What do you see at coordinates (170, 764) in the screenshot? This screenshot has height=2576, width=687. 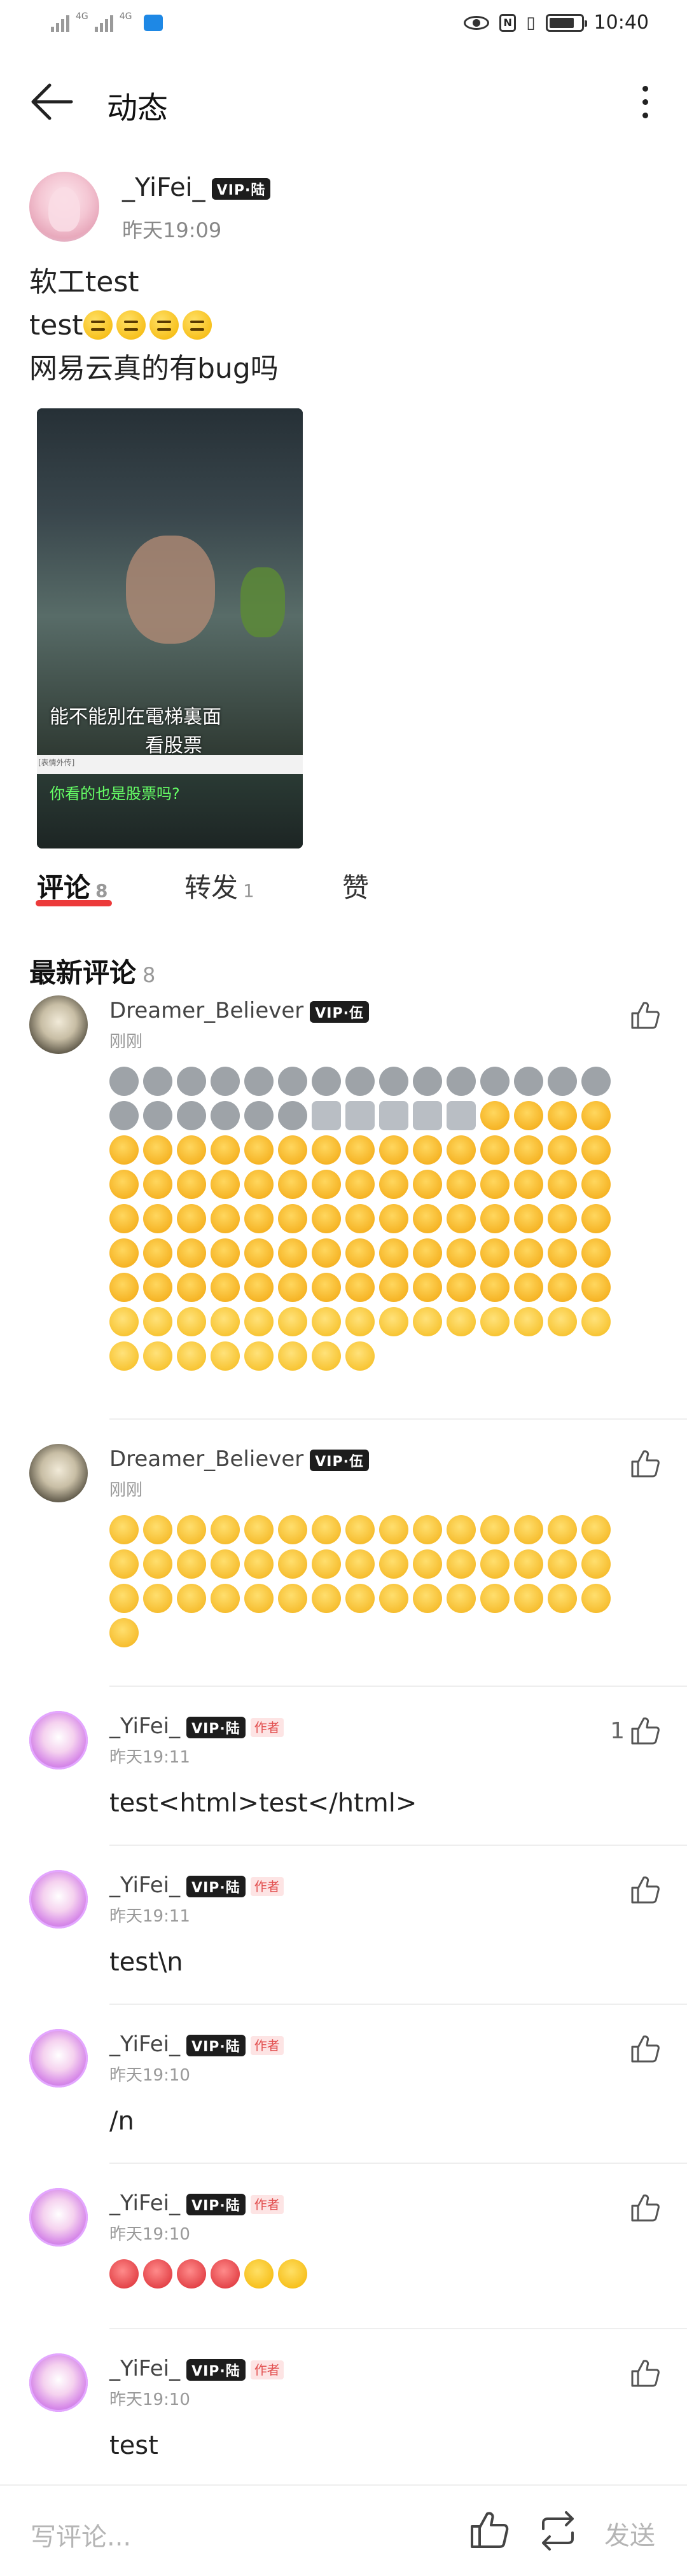 I see `image-strip` at bounding box center [170, 764].